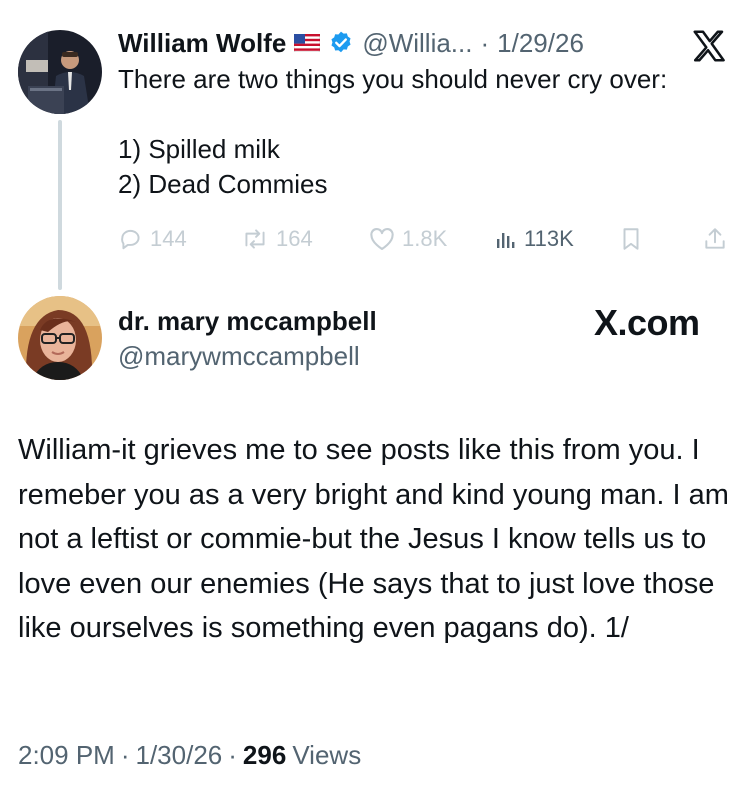  What do you see at coordinates (540, 43) in the screenshot?
I see `tweet-date: 1/29/26` at bounding box center [540, 43].